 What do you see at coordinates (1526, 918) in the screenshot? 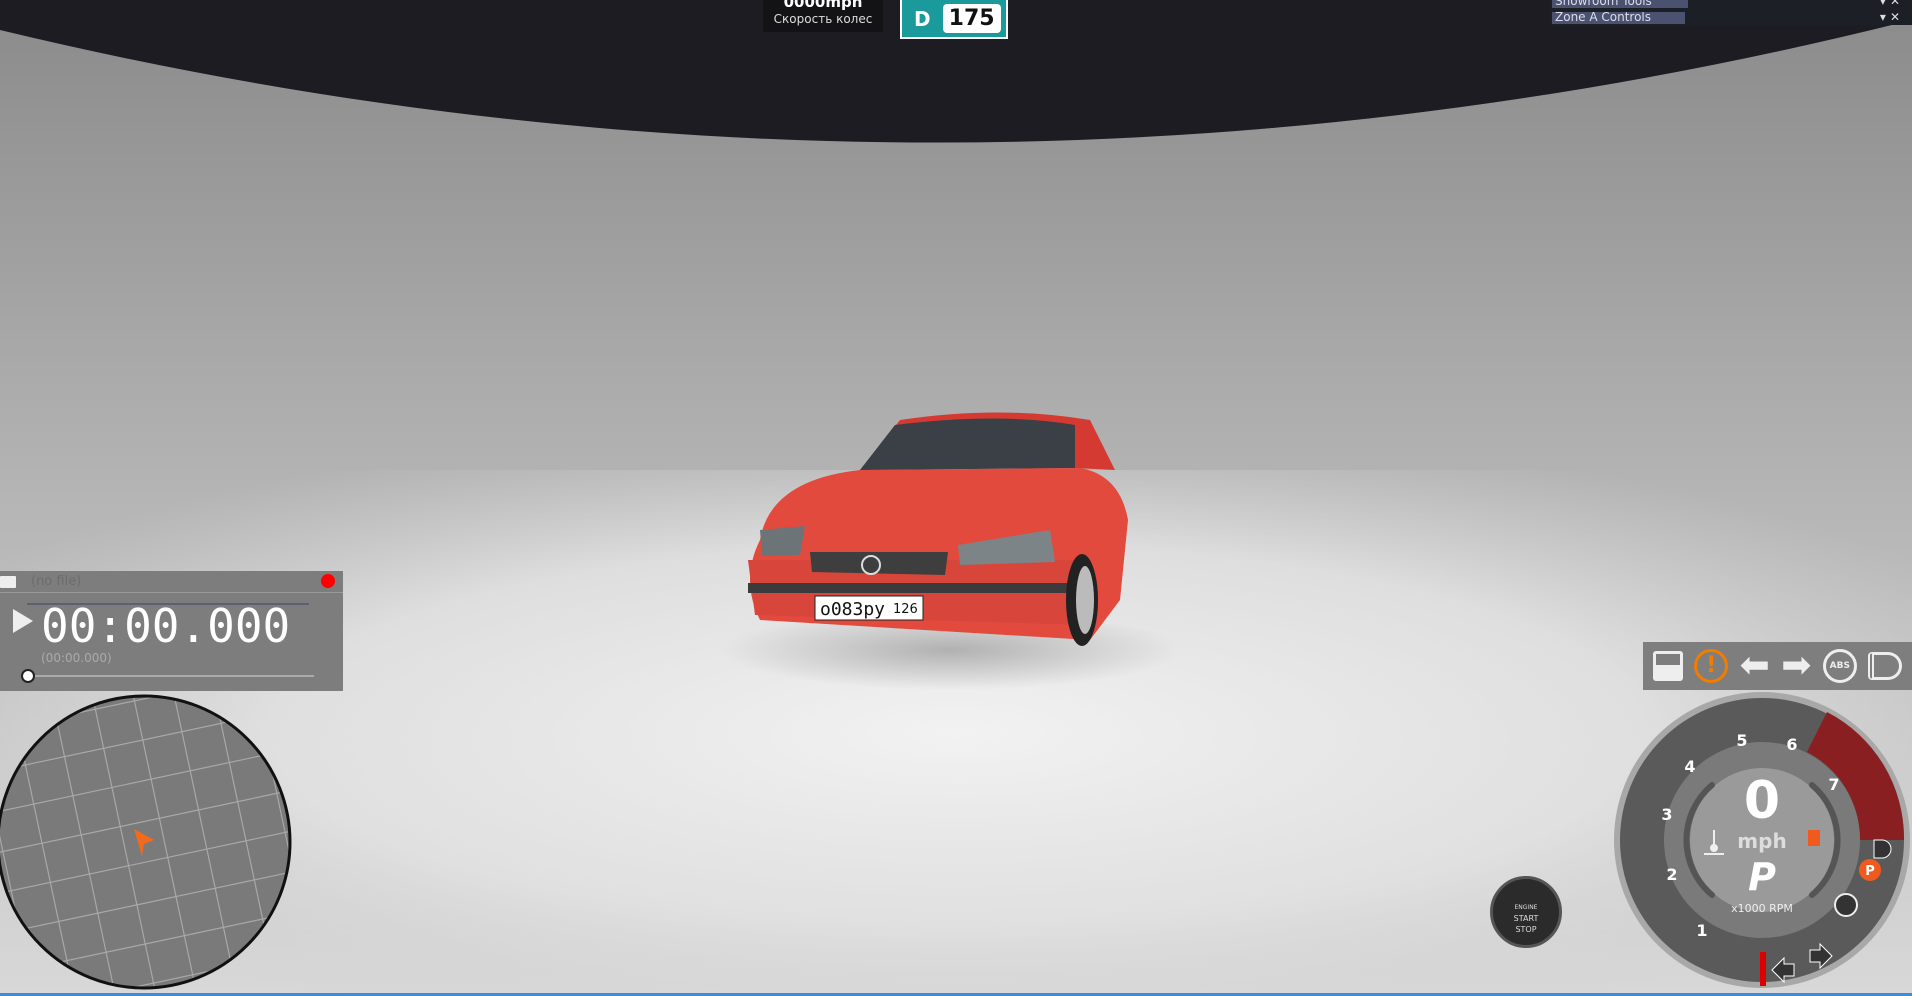
I see `start-label: START` at bounding box center [1526, 918].